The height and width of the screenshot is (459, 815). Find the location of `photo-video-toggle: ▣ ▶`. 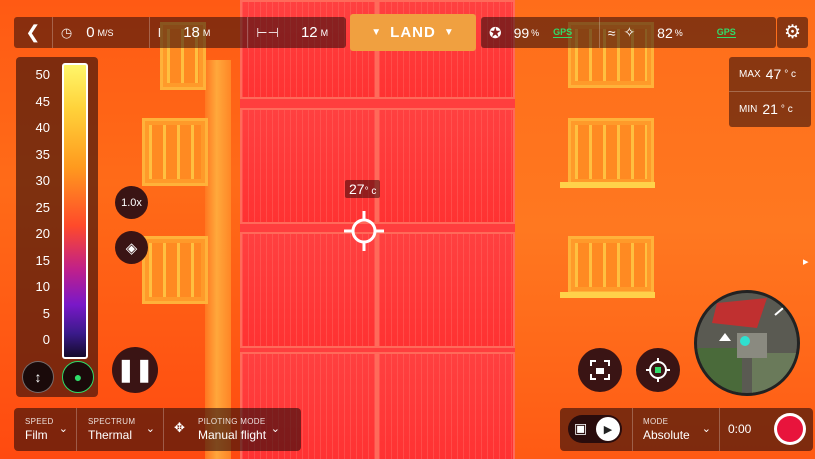

photo-video-toggle: ▣ ▶ is located at coordinates (595, 429).